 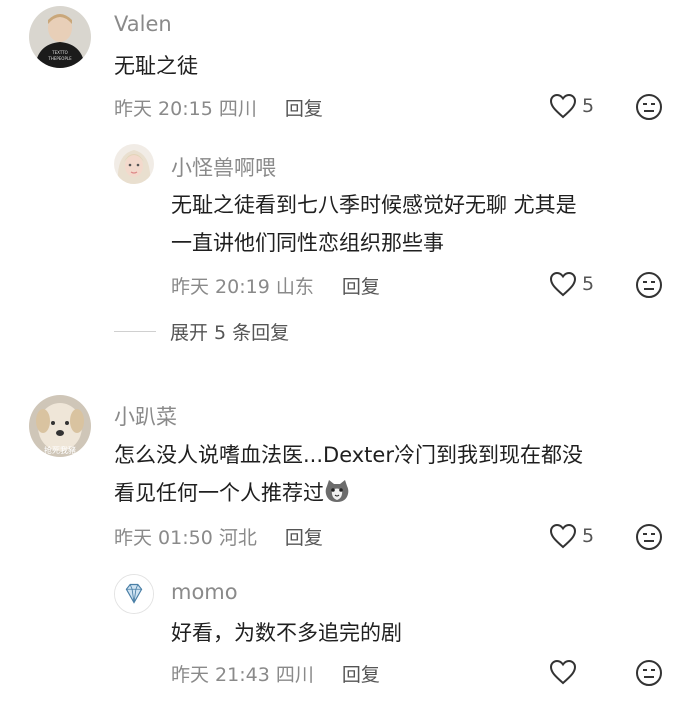 I want to click on comment-text-line: 看见任何一个人推荐过, so click(x=219, y=493).